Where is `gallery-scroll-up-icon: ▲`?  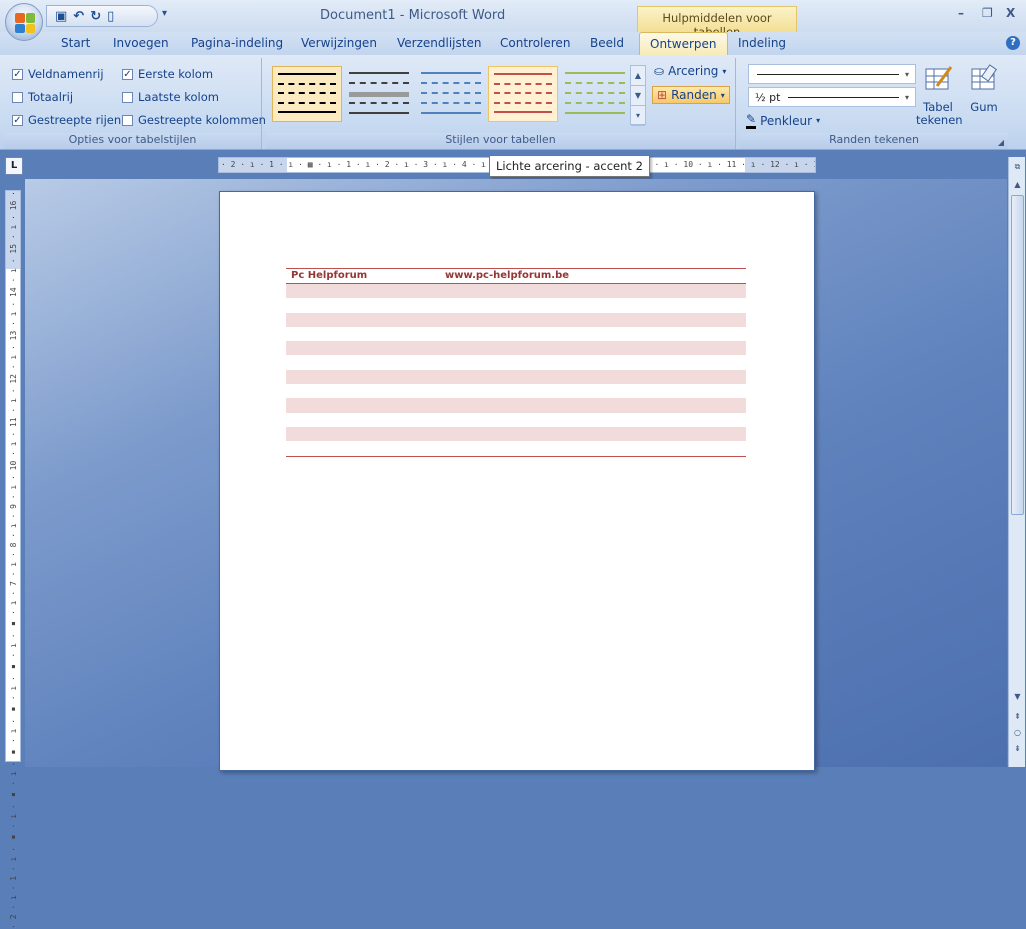 gallery-scroll-up-icon: ▲ is located at coordinates (638, 76).